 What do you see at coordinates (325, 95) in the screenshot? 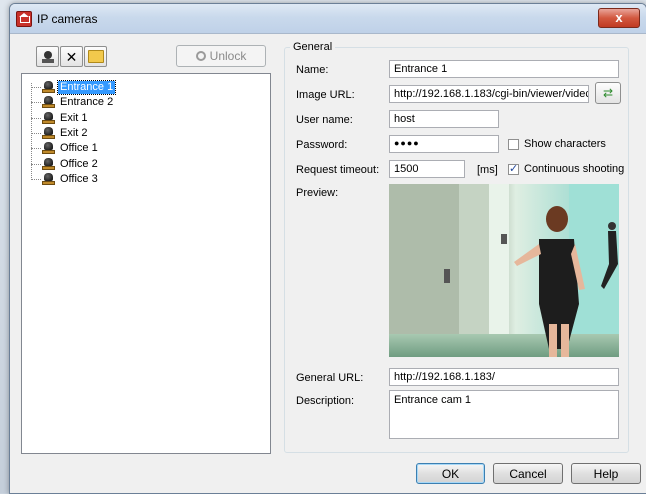
I see `image-url-label: Image URL:` at bounding box center [325, 95].